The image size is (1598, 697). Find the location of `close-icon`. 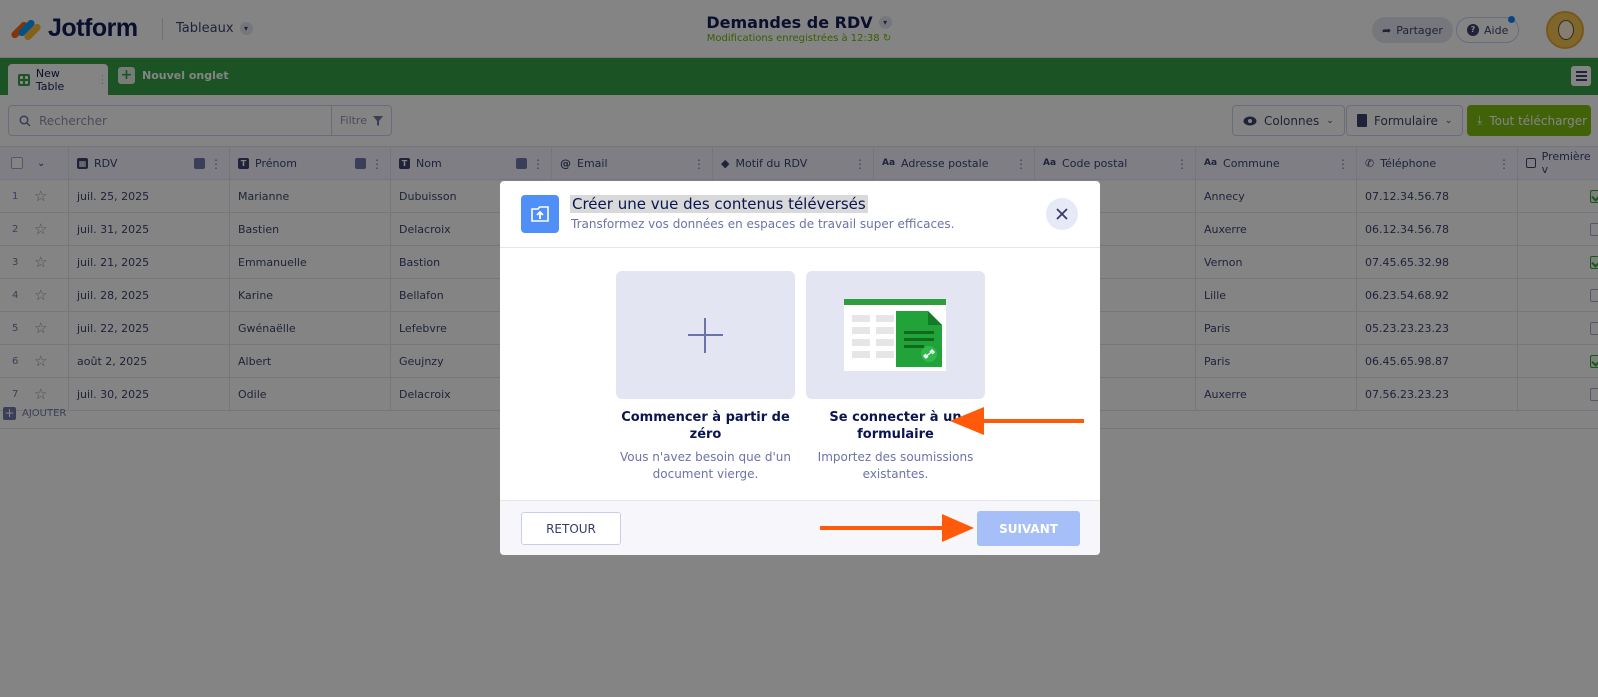

close-icon is located at coordinates (1062, 214).